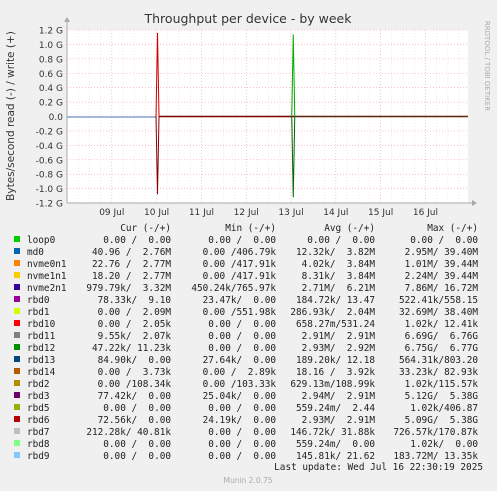 Image resolution: width=497 pixels, height=491 pixels. What do you see at coordinates (335, 300) in the screenshot?
I see `legend-value-avg: 184.72k/ 13.47` at bounding box center [335, 300].